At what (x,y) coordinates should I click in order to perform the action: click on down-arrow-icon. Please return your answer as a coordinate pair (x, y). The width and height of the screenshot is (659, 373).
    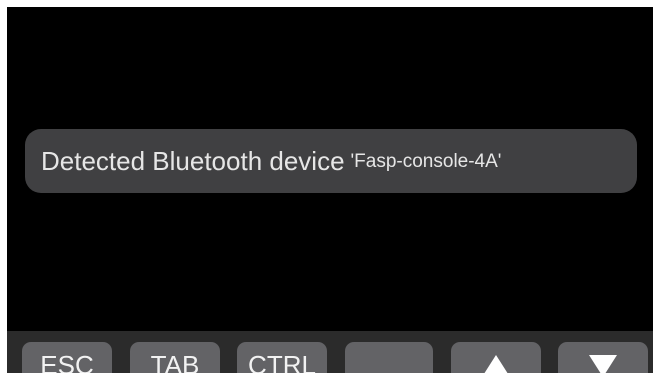
    Looking at the image, I should click on (603, 364).